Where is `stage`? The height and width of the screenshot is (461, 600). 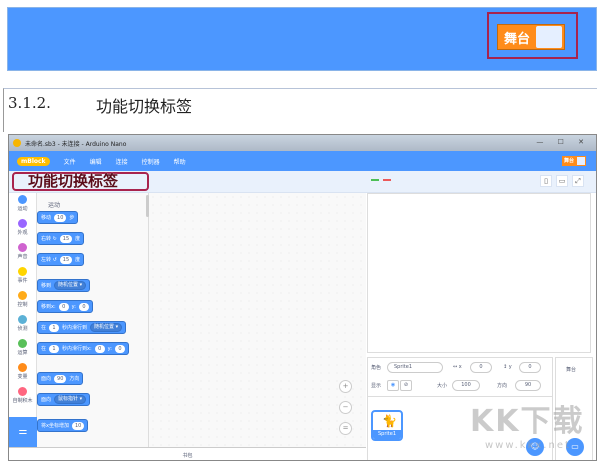
stage is located at coordinates (479, 273).